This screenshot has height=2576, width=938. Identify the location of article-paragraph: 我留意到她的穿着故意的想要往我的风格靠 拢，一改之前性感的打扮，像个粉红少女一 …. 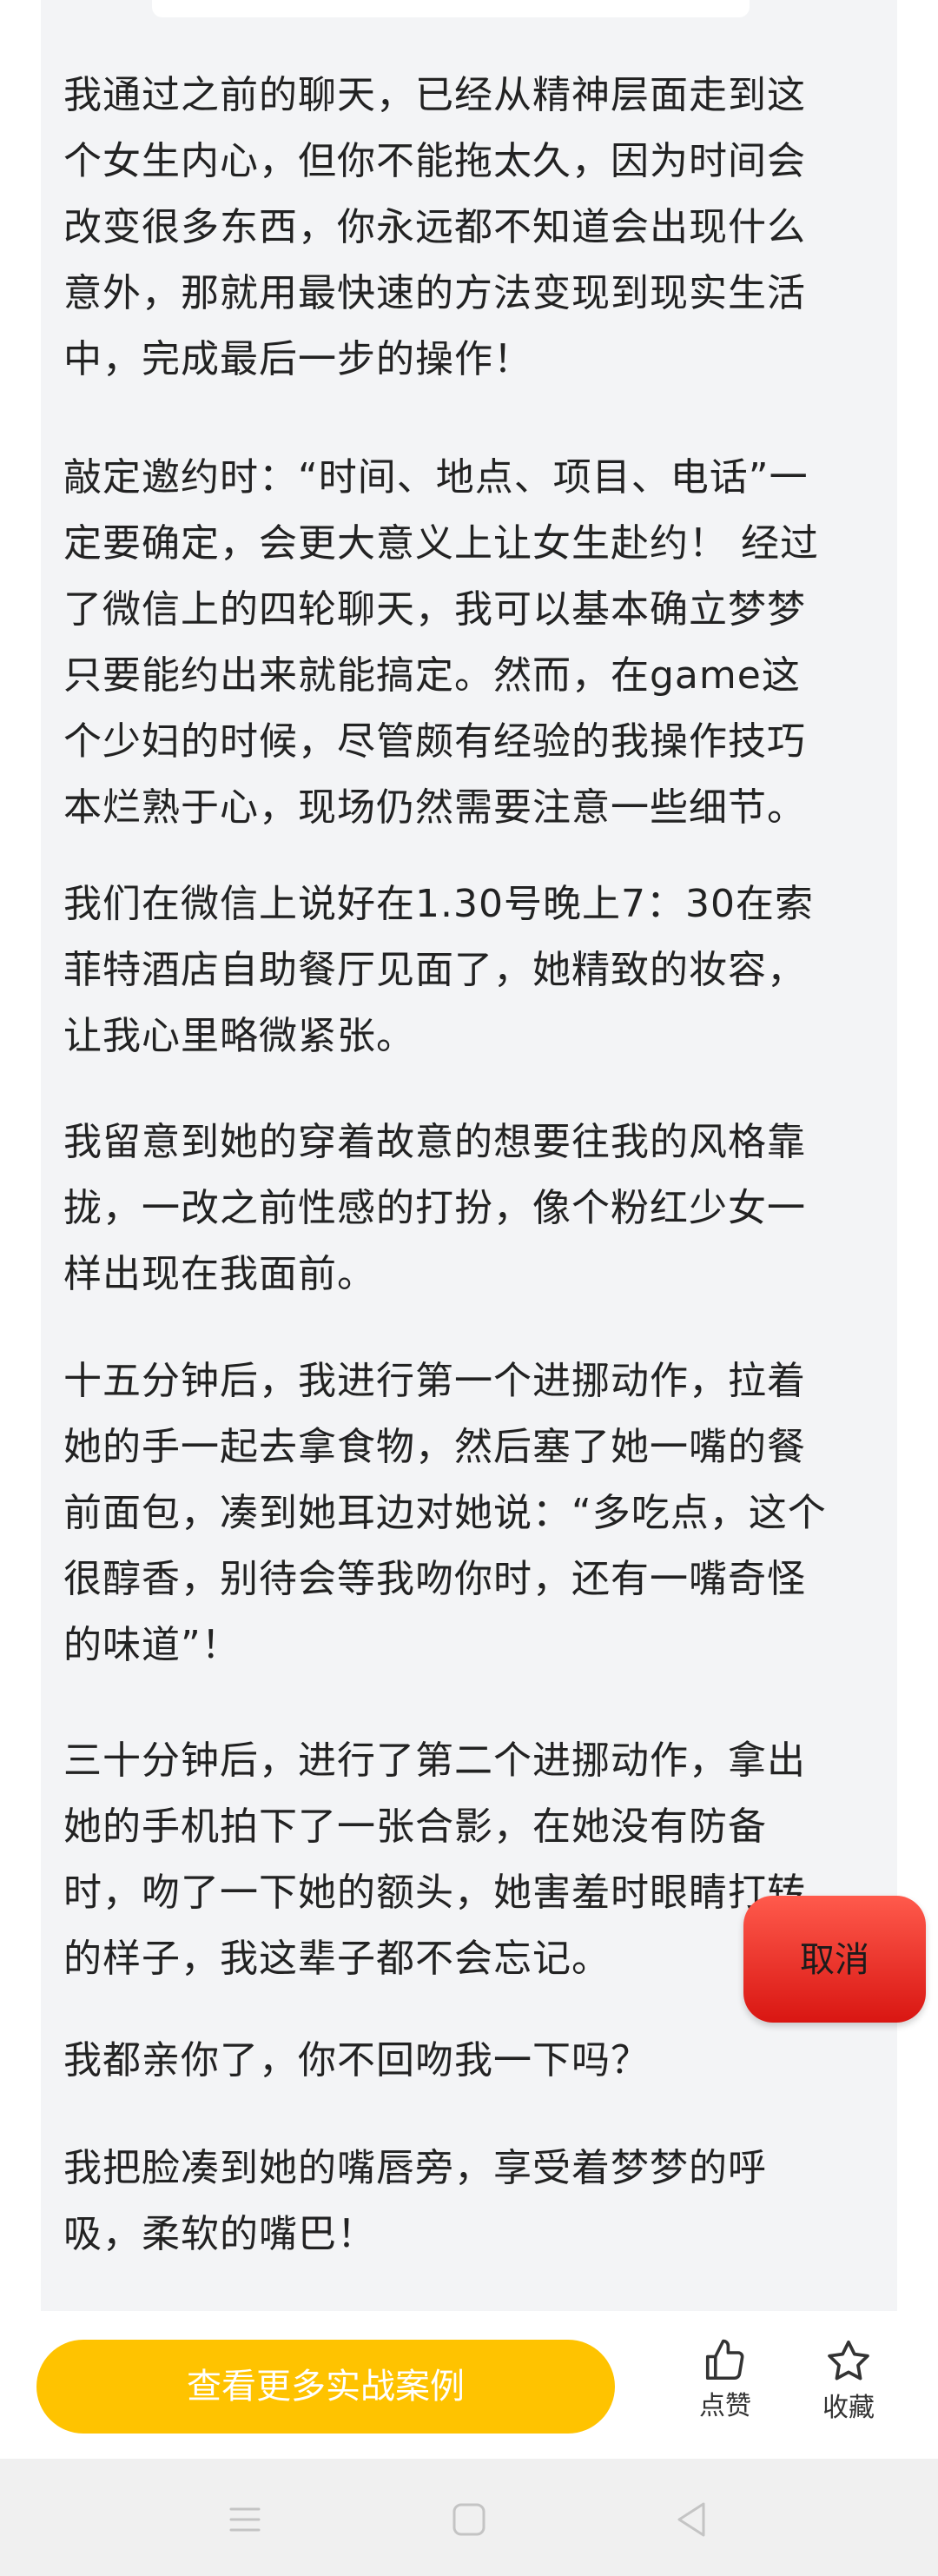
(434, 1208).